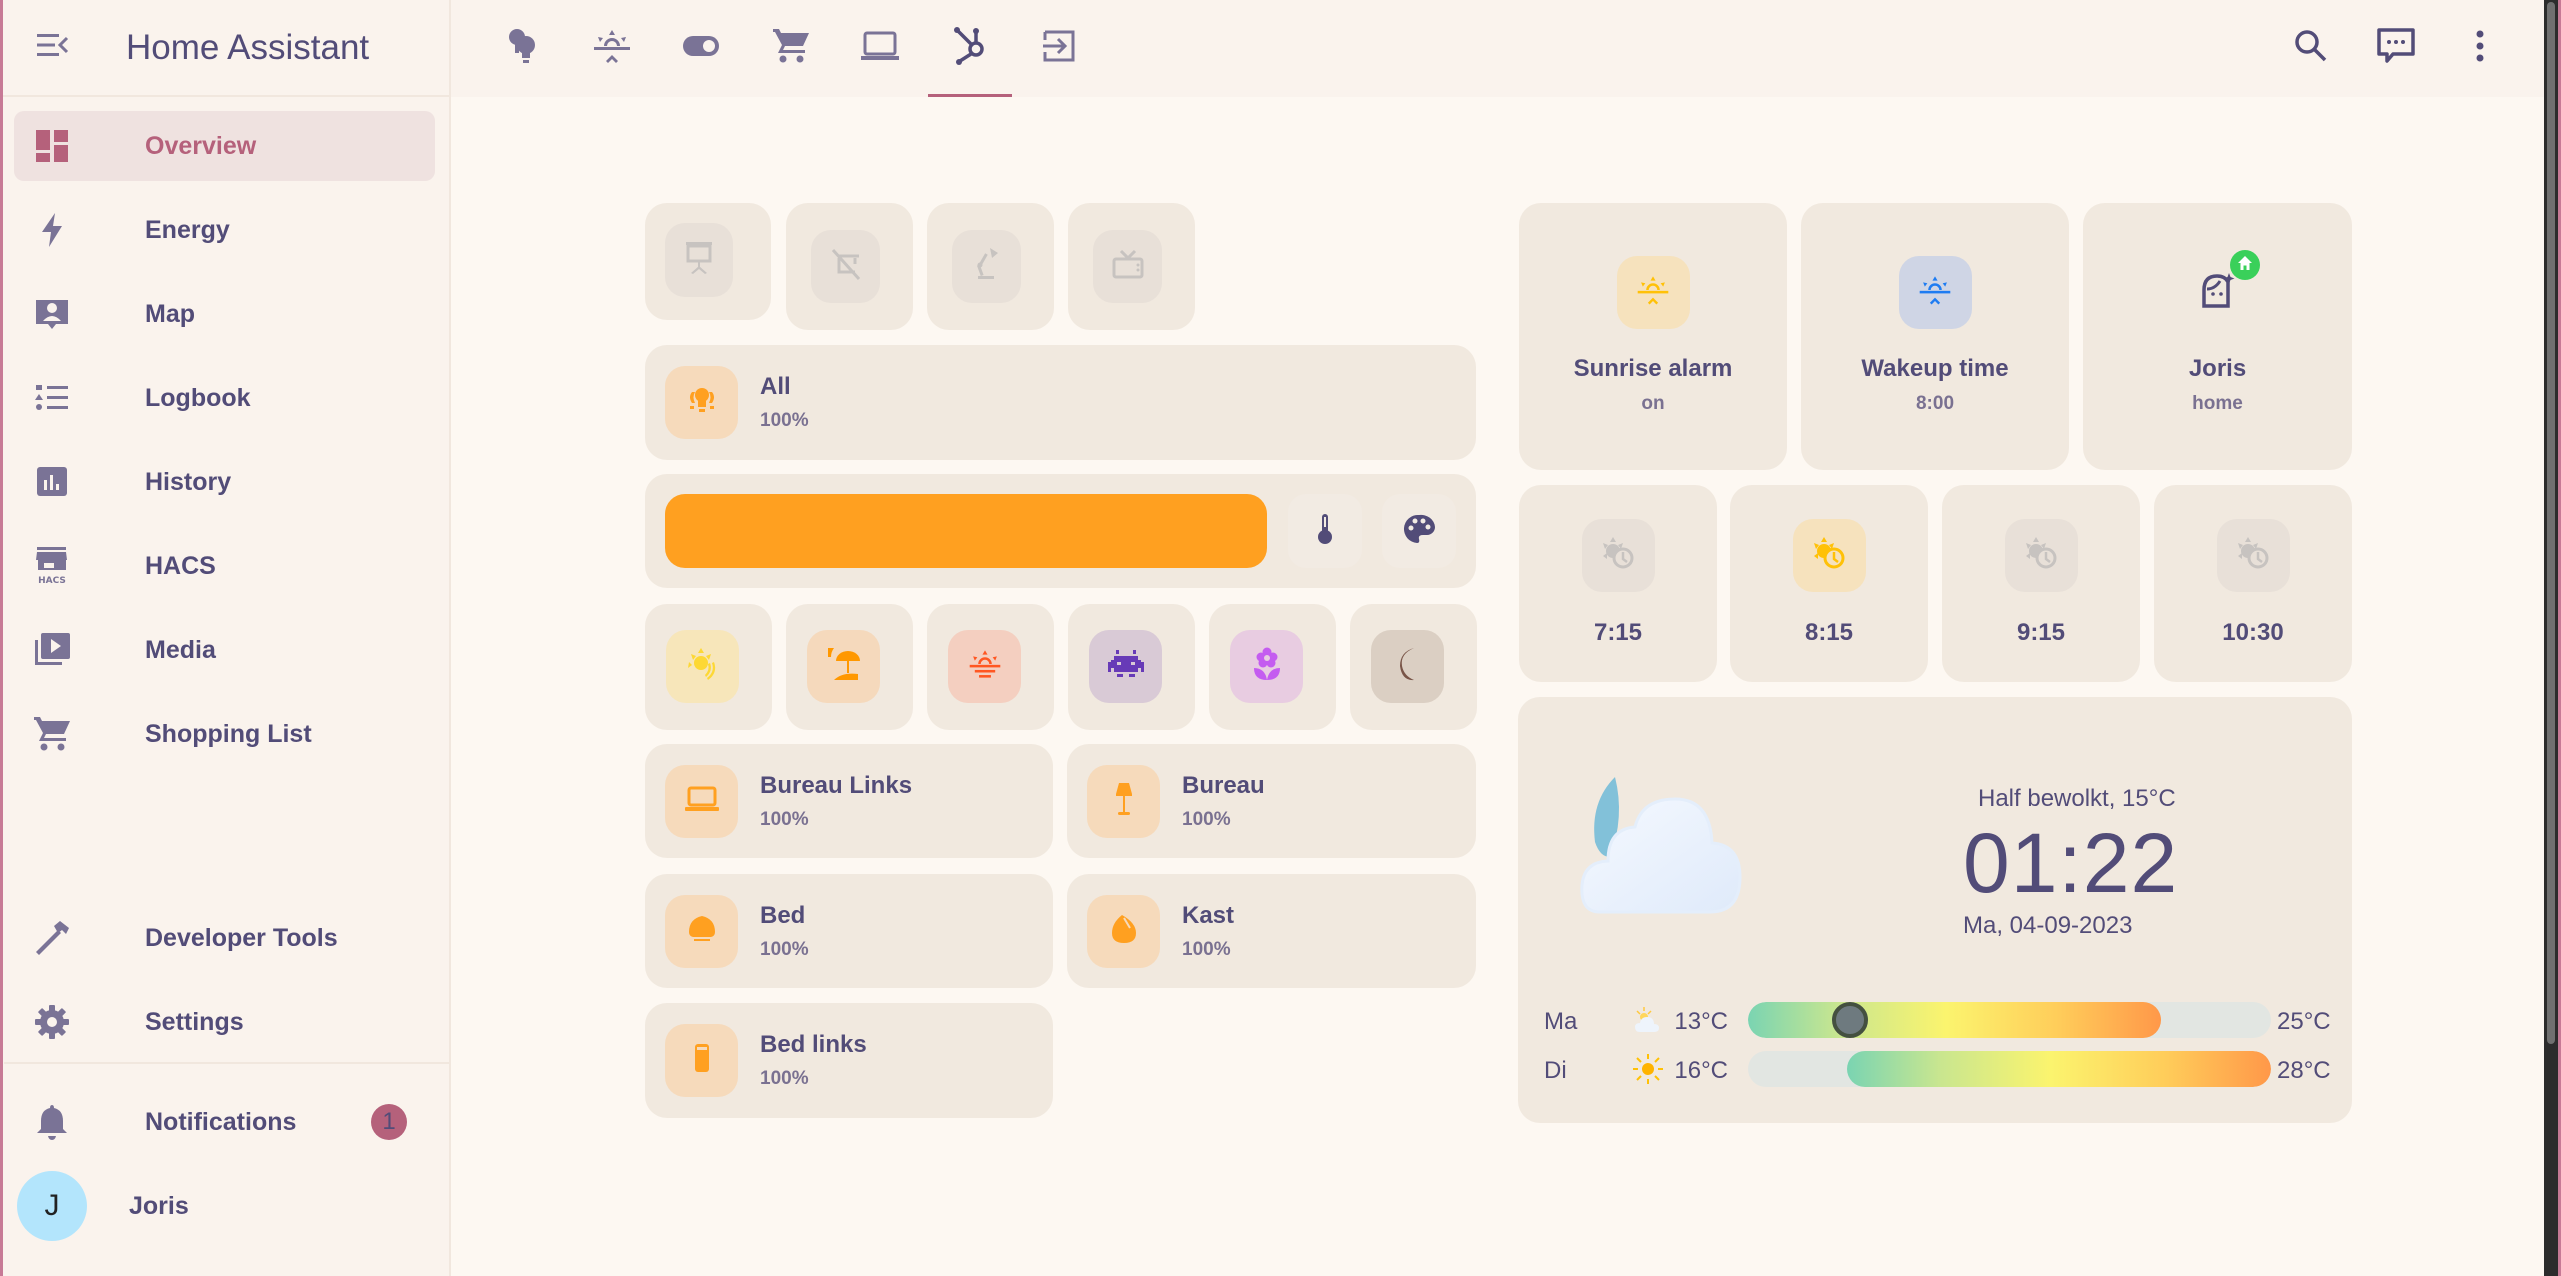 Image resolution: width=2561 pixels, height=1276 pixels. Describe the element at coordinates (170, 313) in the screenshot. I see `sidebar-item-label: Map` at that location.